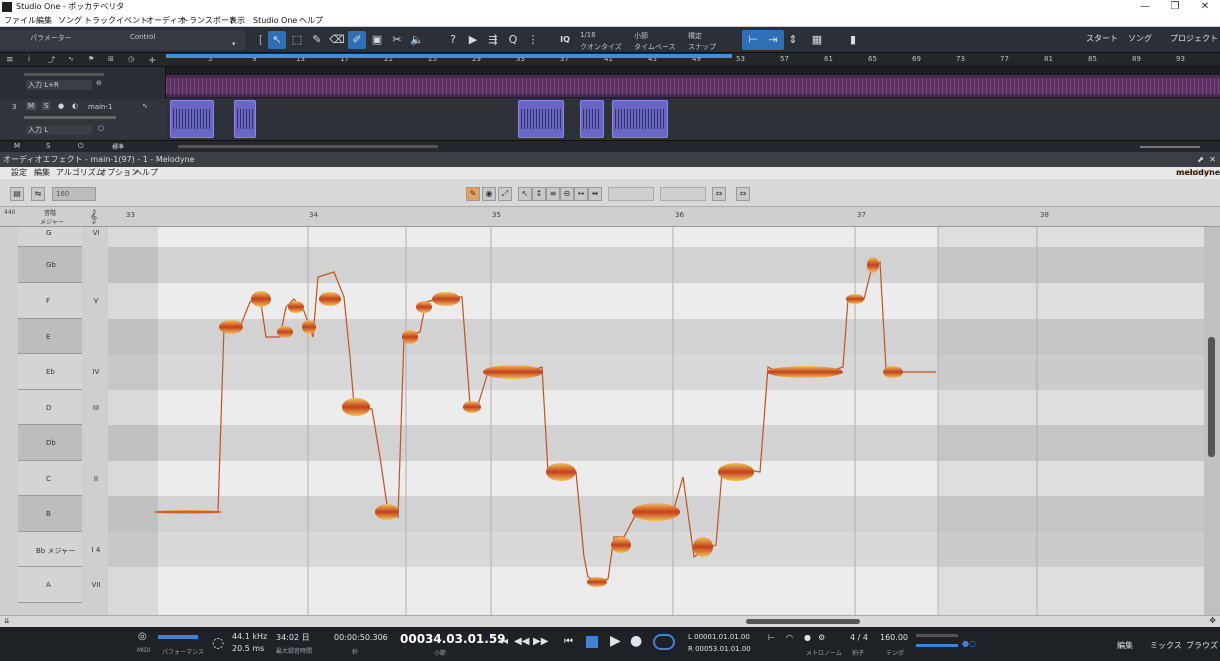 This screenshot has height=661, width=1220. What do you see at coordinates (693, 119) in the screenshot?
I see `track-2-lane` at bounding box center [693, 119].